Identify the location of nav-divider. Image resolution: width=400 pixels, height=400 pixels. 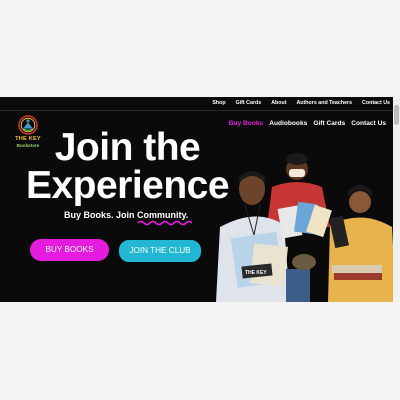
(200, 110).